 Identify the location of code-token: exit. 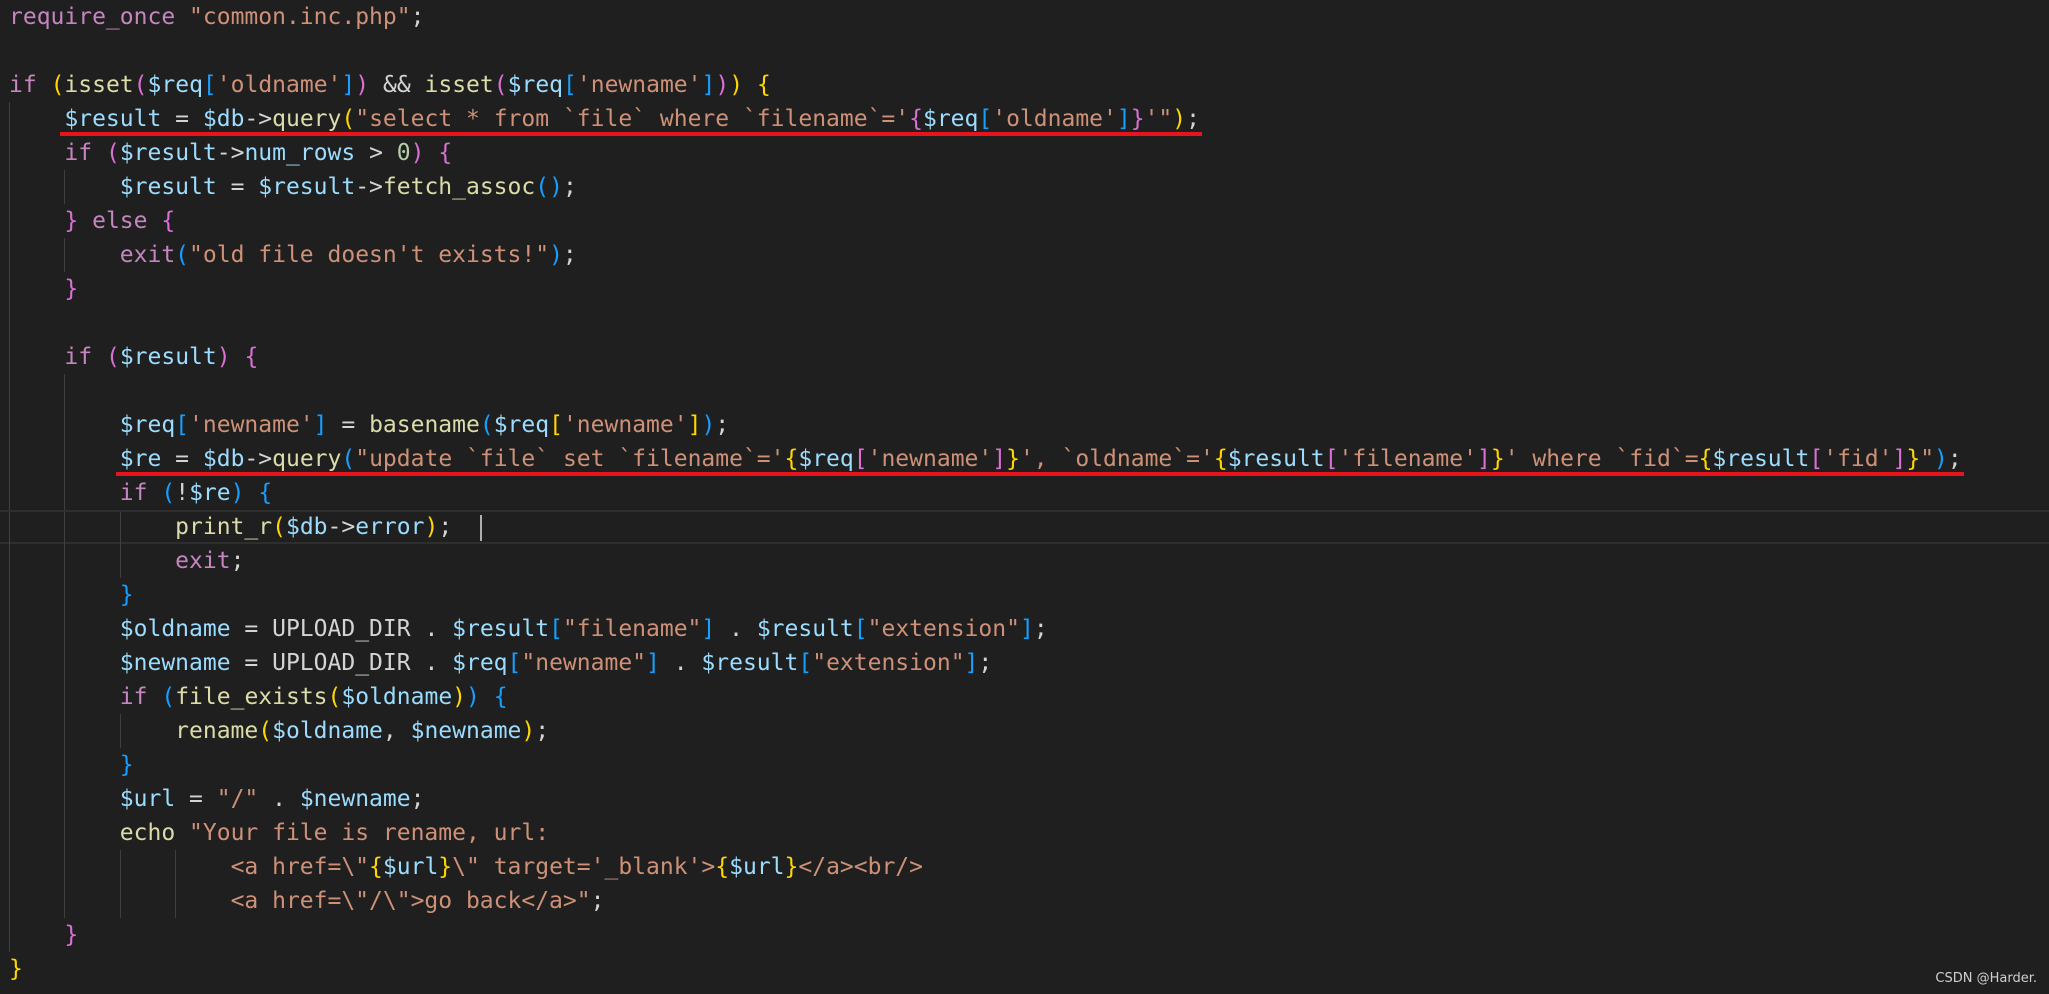
(203, 561).